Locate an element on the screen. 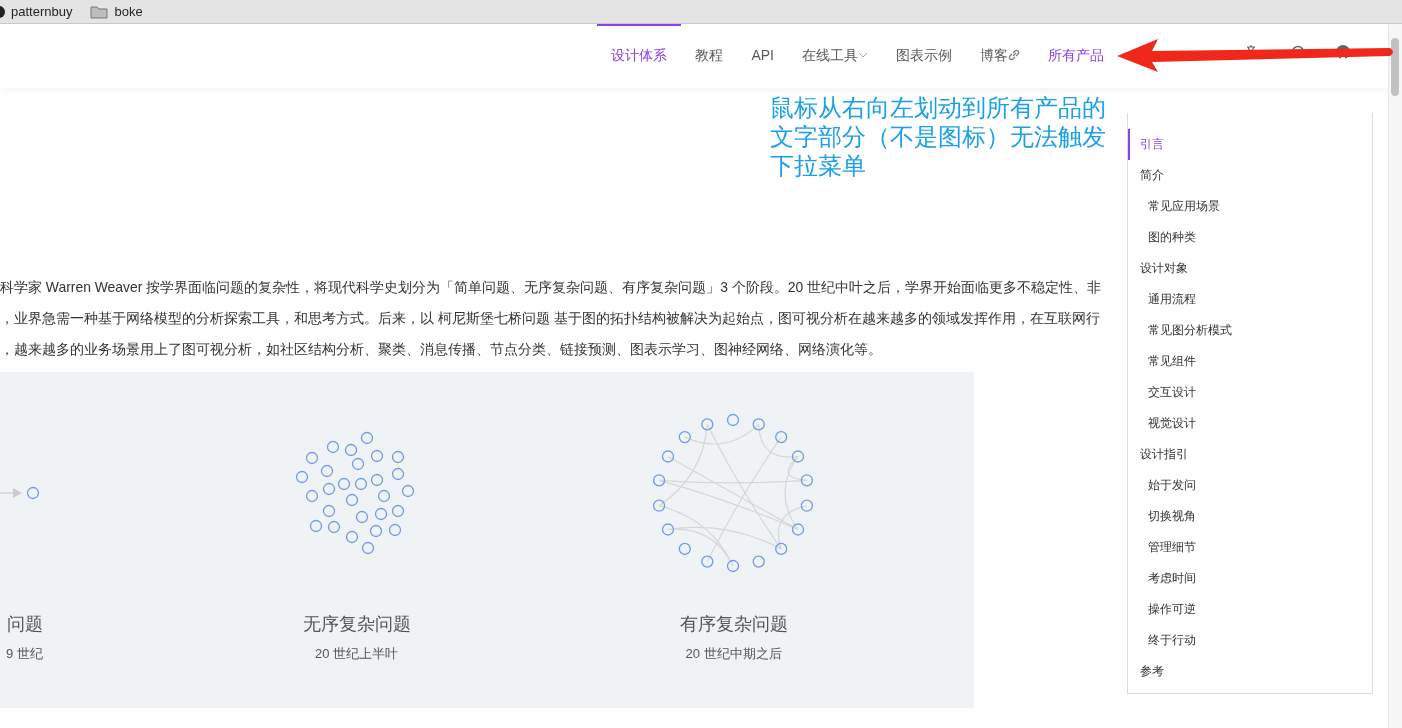  stage-title: 无序复杂问题 is located at coordinates (356, 624).